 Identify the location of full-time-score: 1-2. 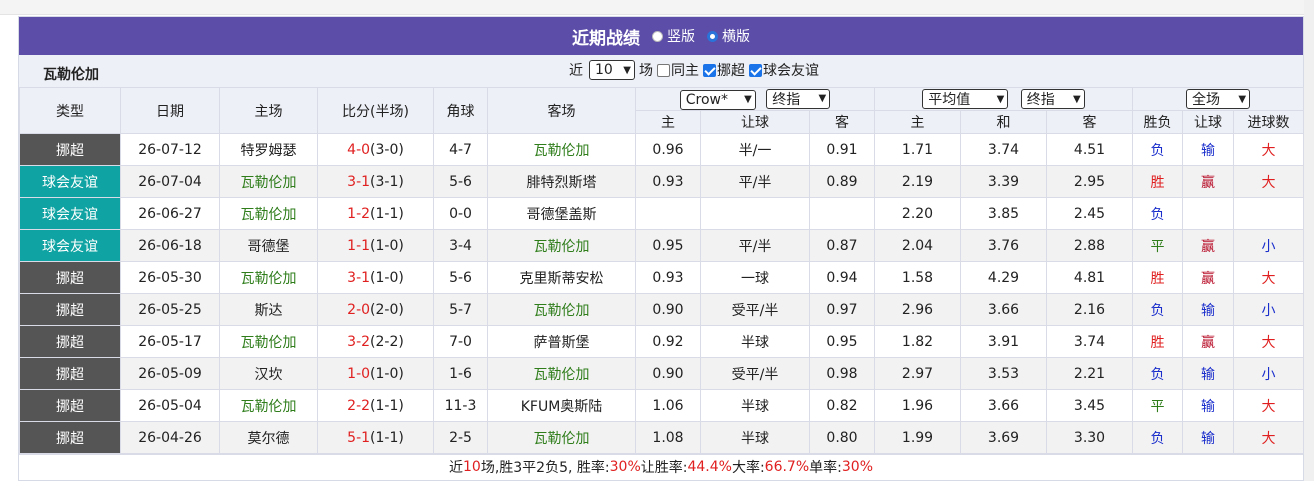
(359, 213).